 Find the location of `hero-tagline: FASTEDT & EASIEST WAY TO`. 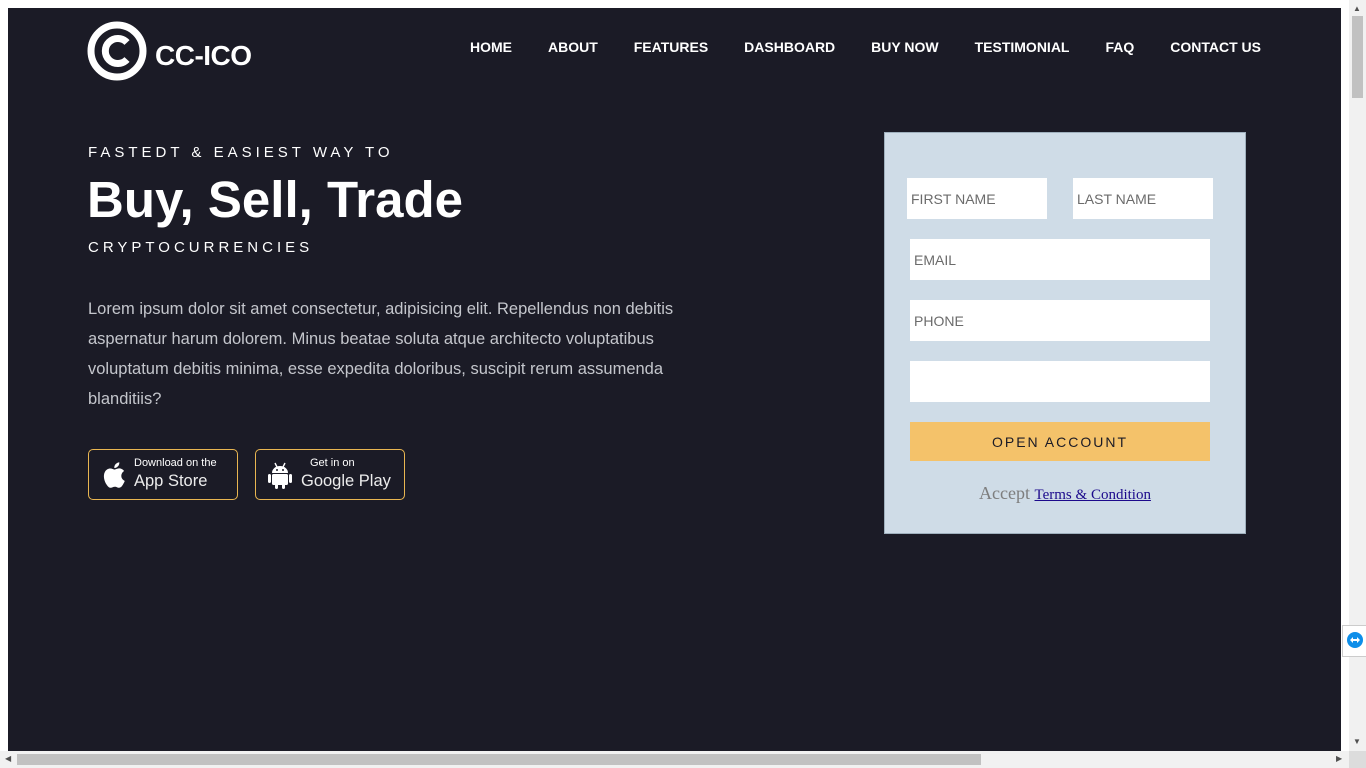

hero-tagline: FASTEDT & EASIEST WAY TO is located at coordinates (241, 152).